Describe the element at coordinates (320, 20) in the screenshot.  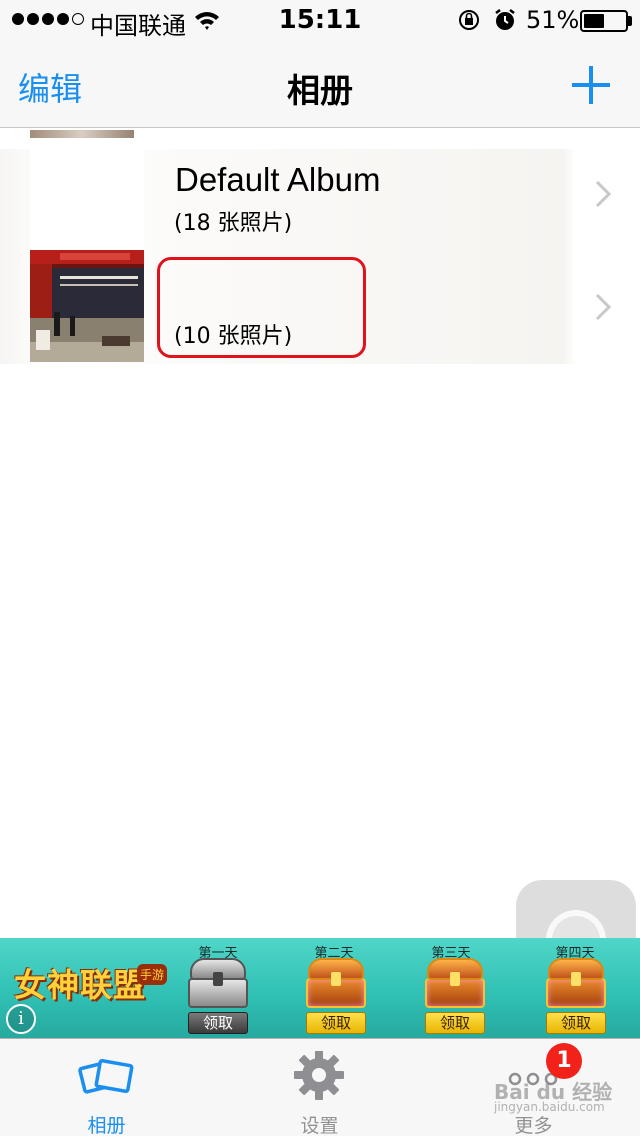
I see `status-bar: 中国联通 15:11 51%` at that location.